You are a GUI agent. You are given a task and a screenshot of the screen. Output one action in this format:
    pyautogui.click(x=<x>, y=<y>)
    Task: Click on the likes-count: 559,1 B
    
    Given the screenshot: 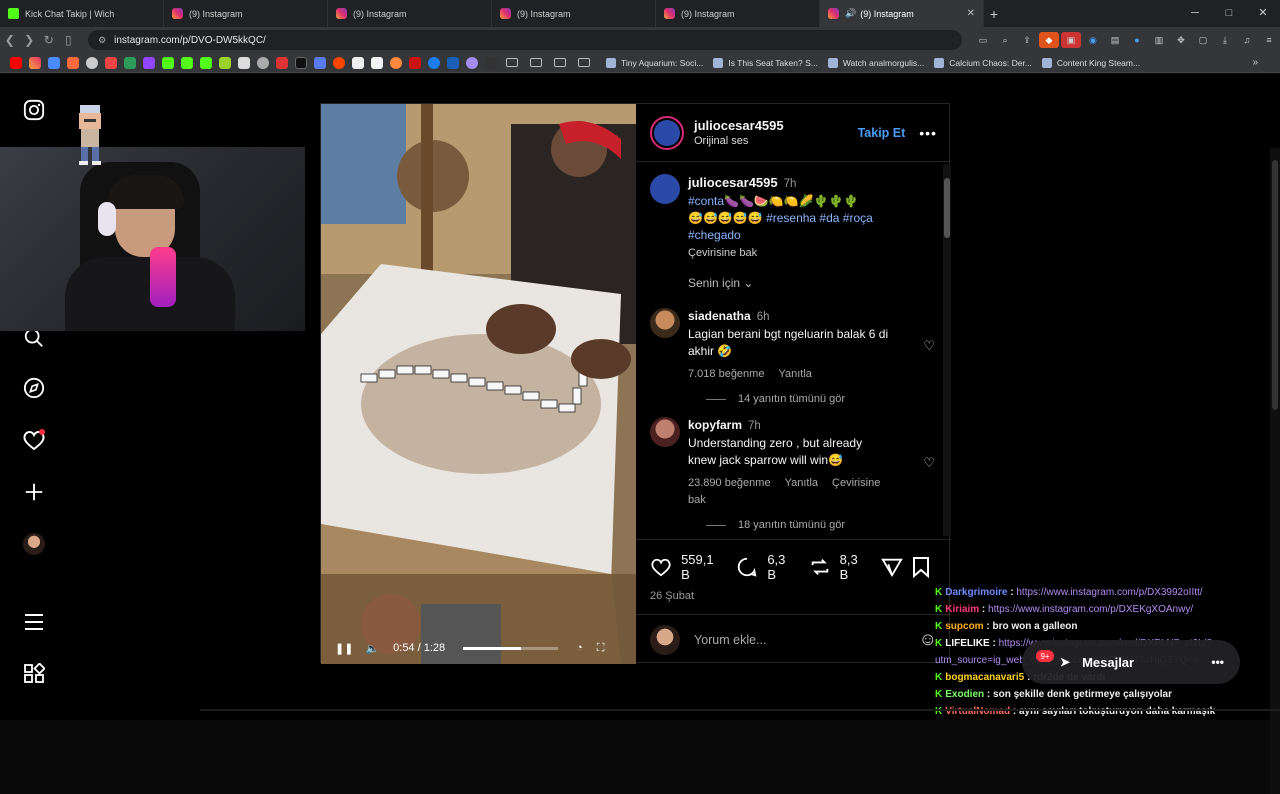 What is the action you would take?
    pyautogui.click(x=702, y=567)
    